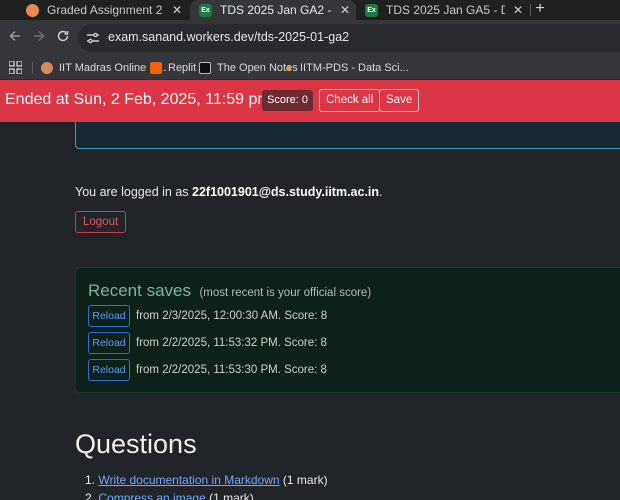 This screenshot has width=620, height=500. Describe the element at coordinates (139, 290) in the screenshot. I see `recent-saves-title: Recent saves` at that location.